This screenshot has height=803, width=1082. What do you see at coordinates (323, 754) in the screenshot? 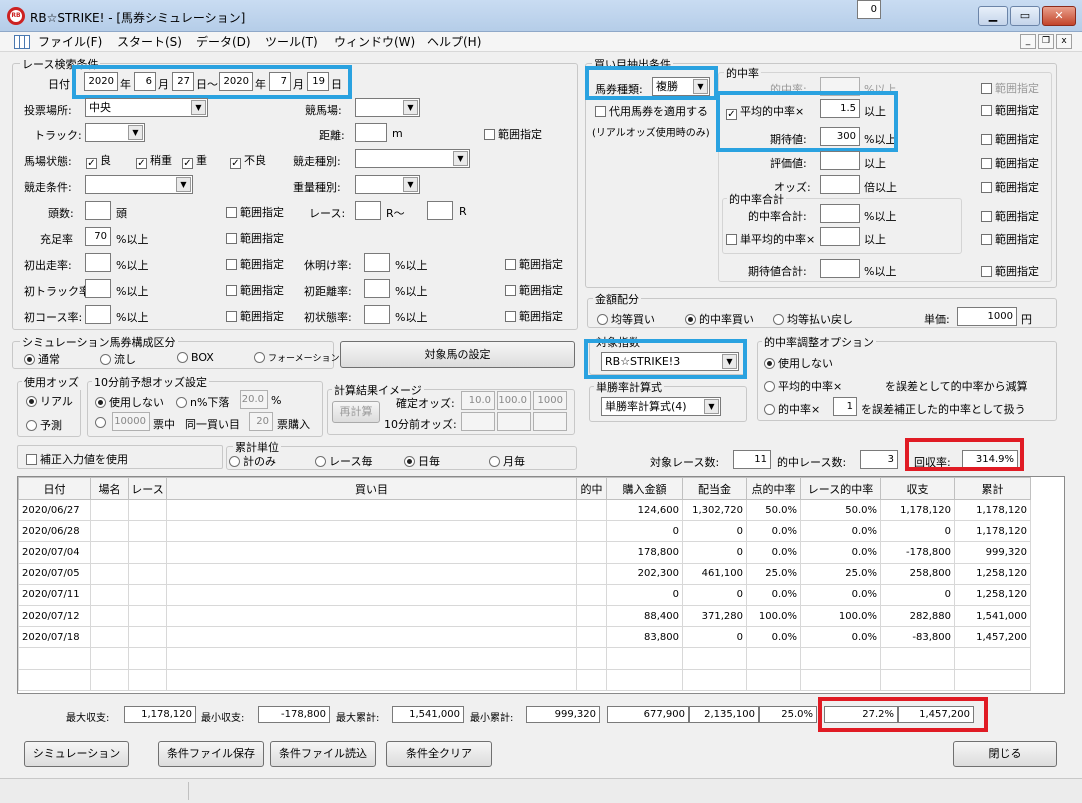
I see `load-conditions-button: 条件ファイル読込` at bounding box center [323, 754].